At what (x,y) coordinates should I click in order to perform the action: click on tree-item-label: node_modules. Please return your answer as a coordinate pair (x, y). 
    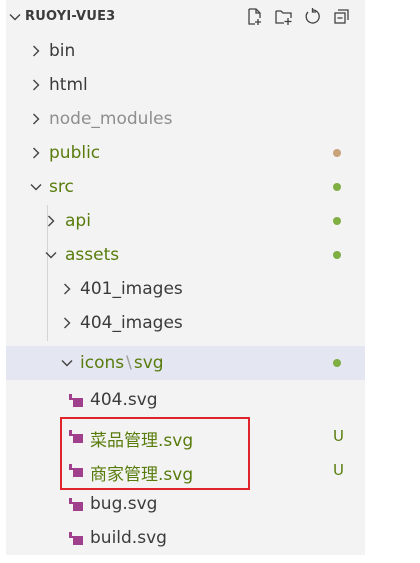
    Looking at the image, I should click on (111, 119).